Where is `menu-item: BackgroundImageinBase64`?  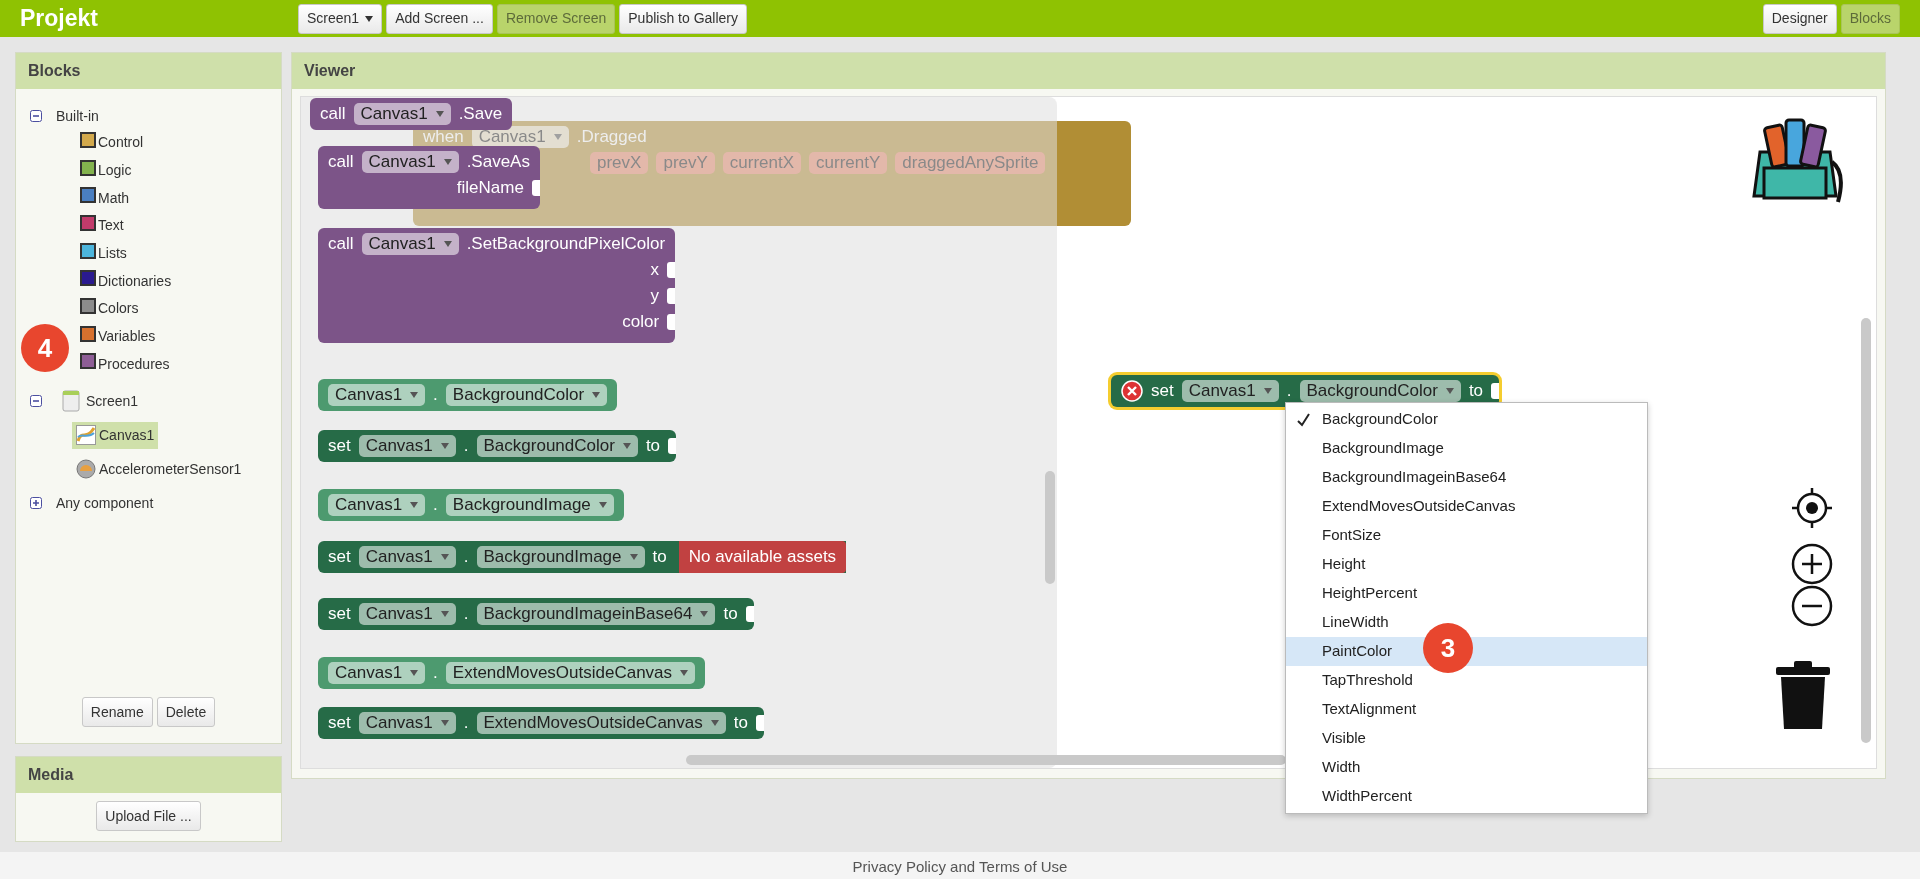 menu-item: BackgroundImageinBase64 is located at coordinates (1466, 477).